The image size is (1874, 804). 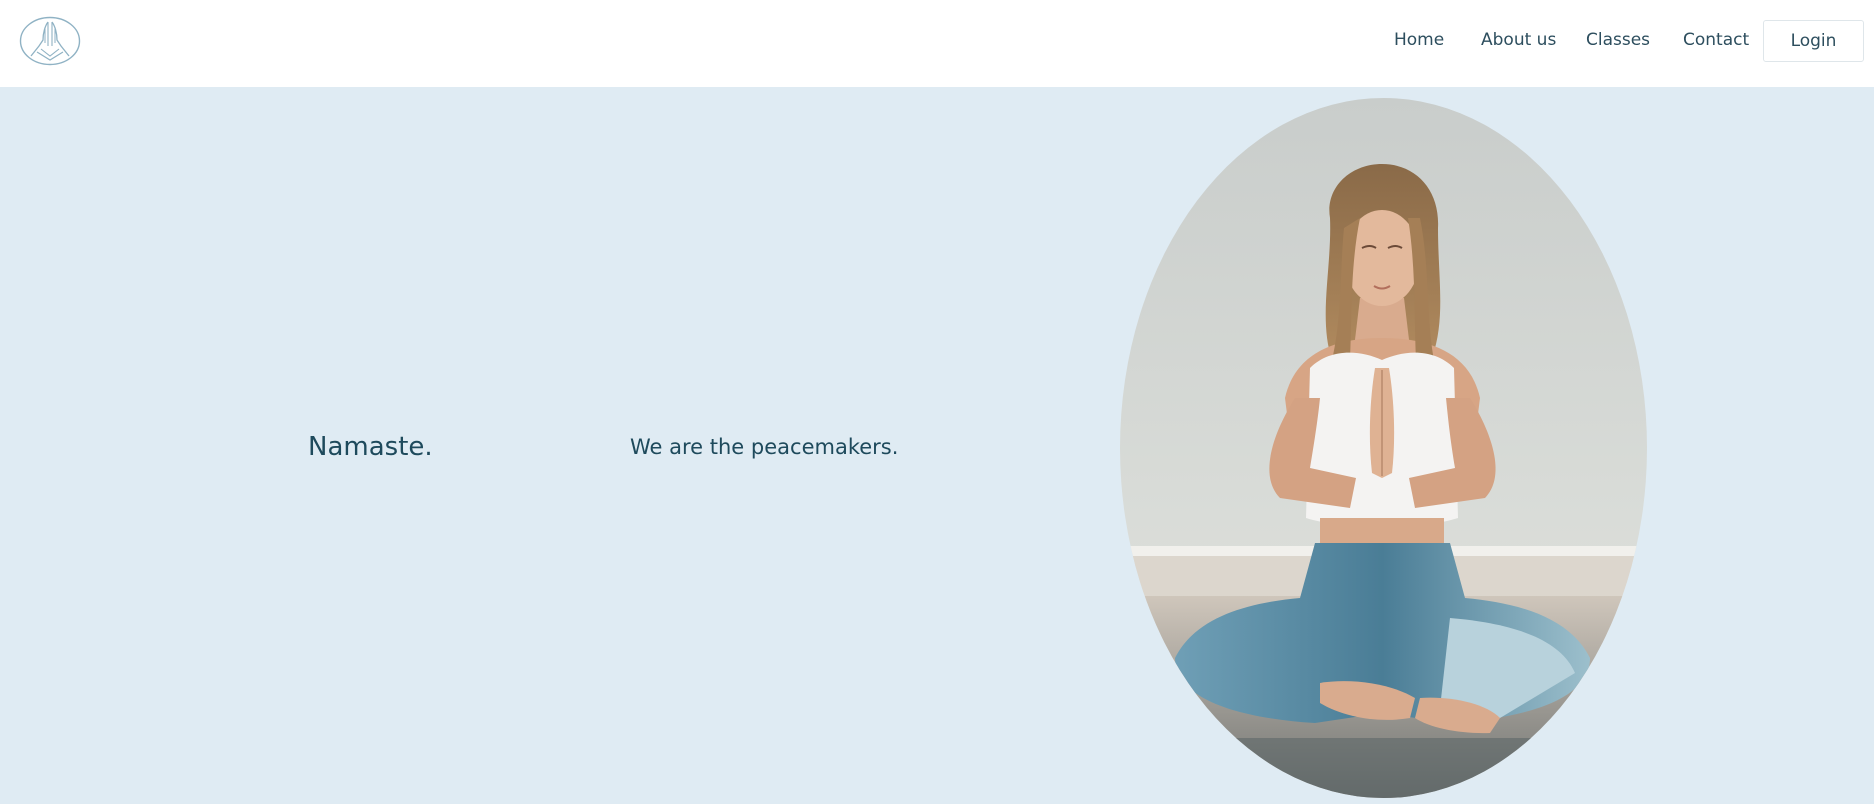 What do you see at coordinates (370, 447) in the screenshot?
I see `hero-title: Namaste.` at bounding box center [370, 447].